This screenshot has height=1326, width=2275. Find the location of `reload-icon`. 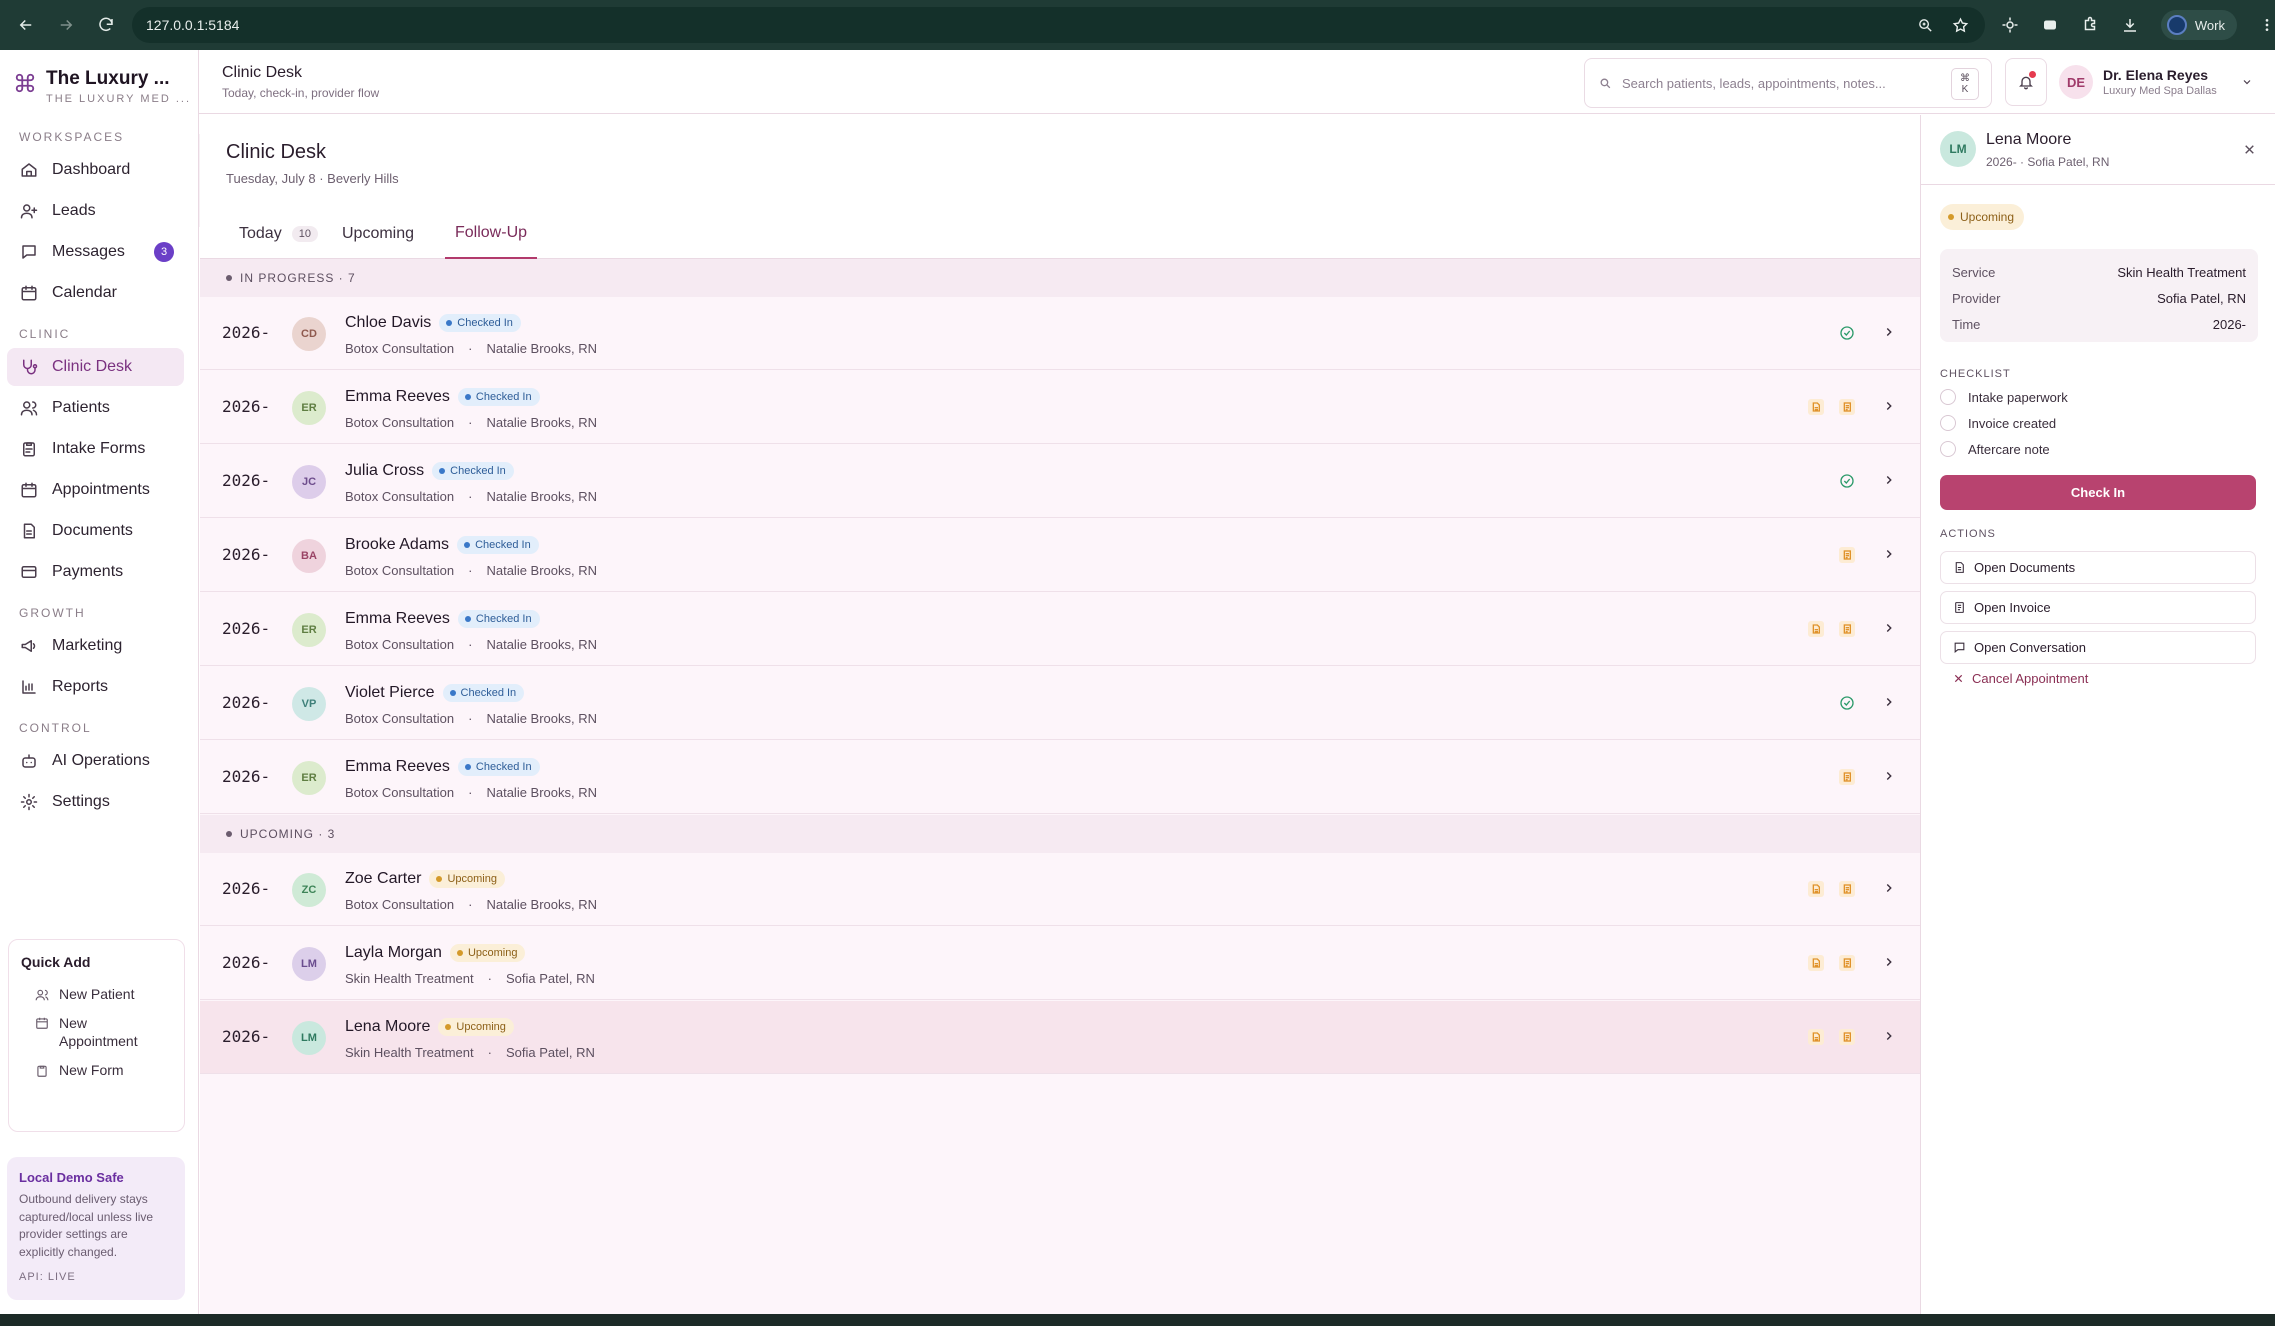

reload-icon is located at coordinates (106, 25).